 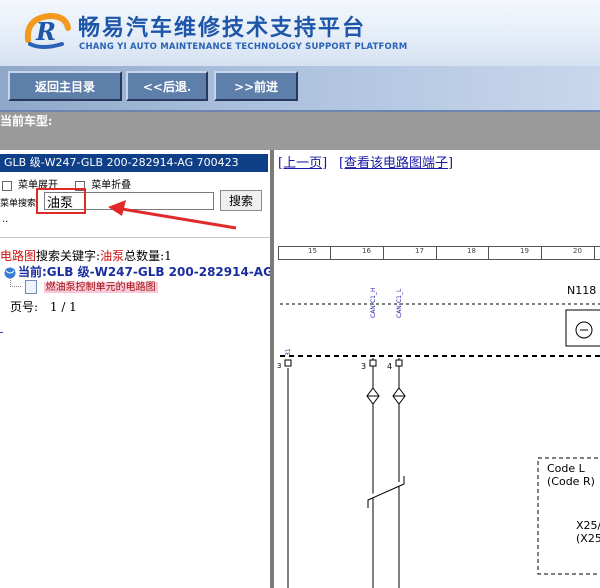 I want to click on annotation-box, so click(x=61, y=201).